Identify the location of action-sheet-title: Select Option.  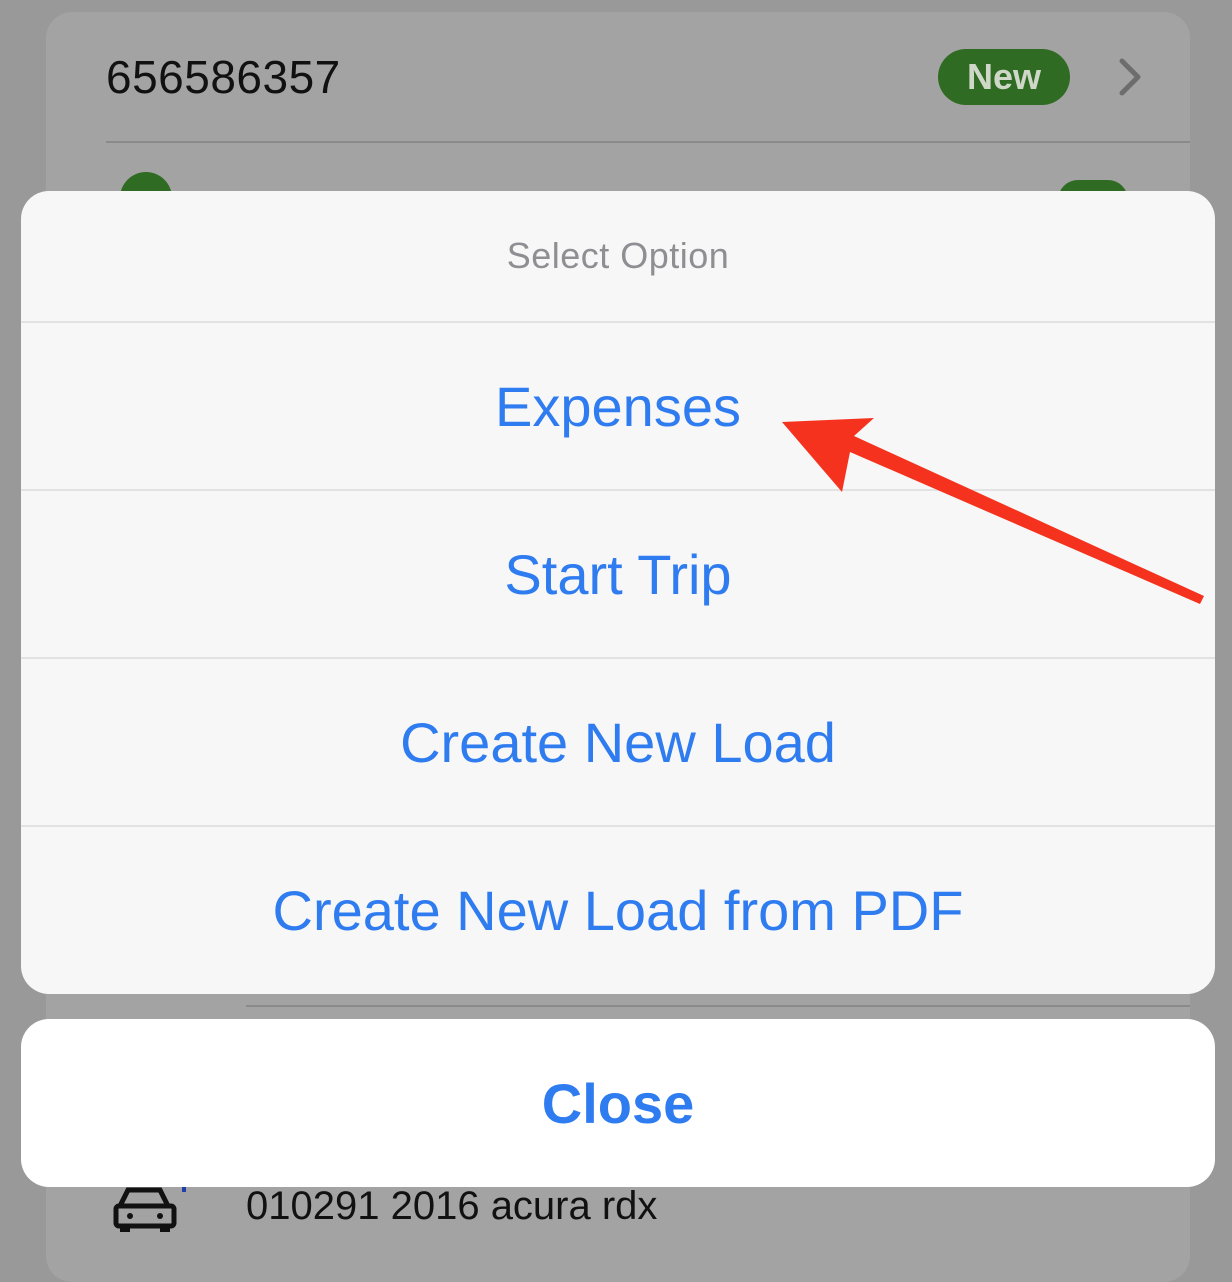
(618, 257).